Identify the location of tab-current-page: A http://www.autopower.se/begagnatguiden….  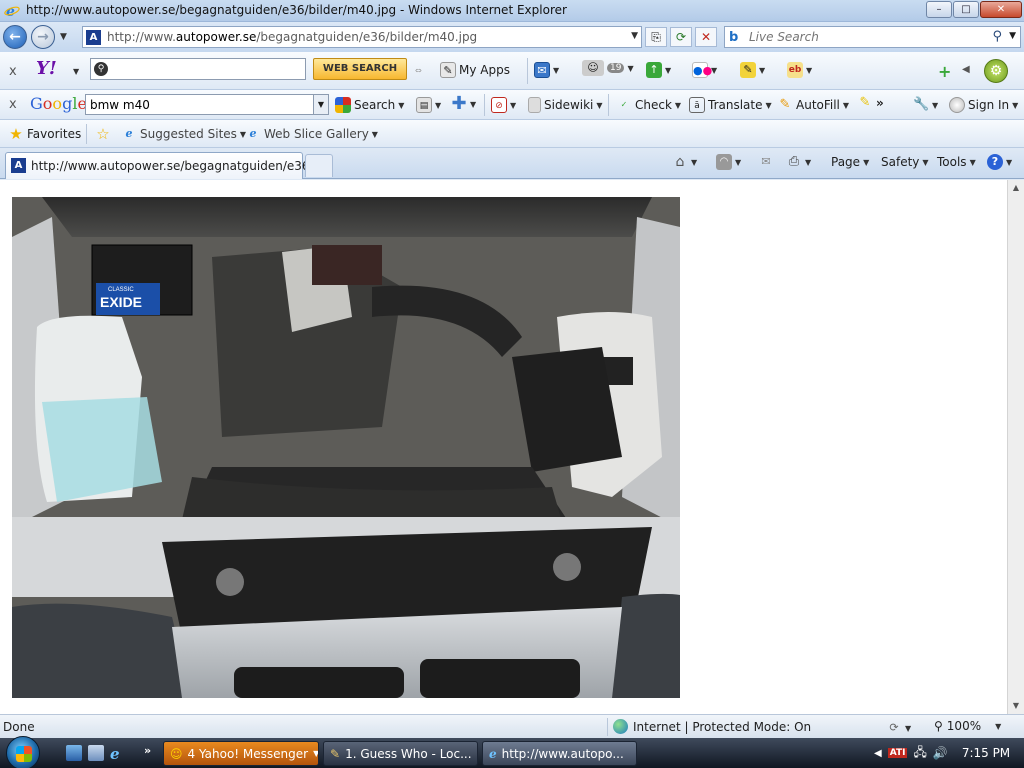
(165, 165).